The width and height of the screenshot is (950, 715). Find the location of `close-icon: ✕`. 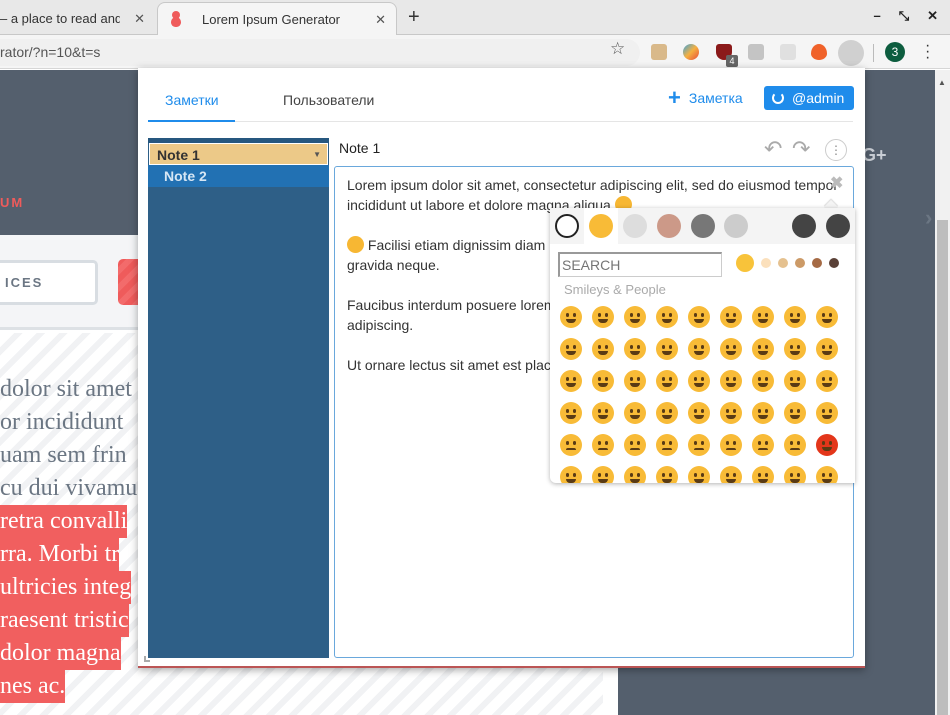

close-icon: ✕ is located at coordinates (139, 19).